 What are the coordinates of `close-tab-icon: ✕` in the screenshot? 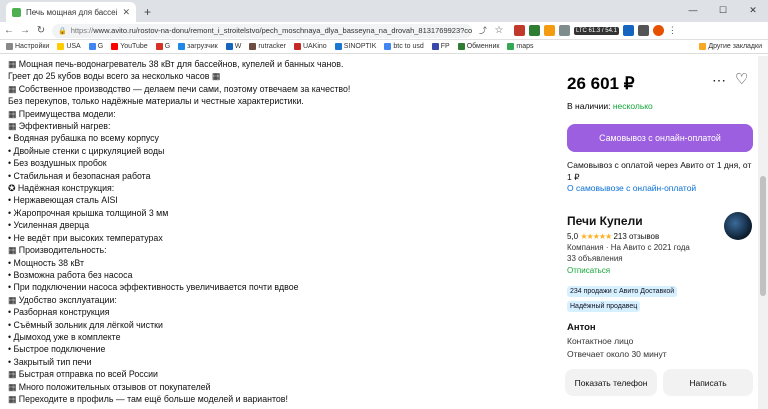 It's located at (126, 12).